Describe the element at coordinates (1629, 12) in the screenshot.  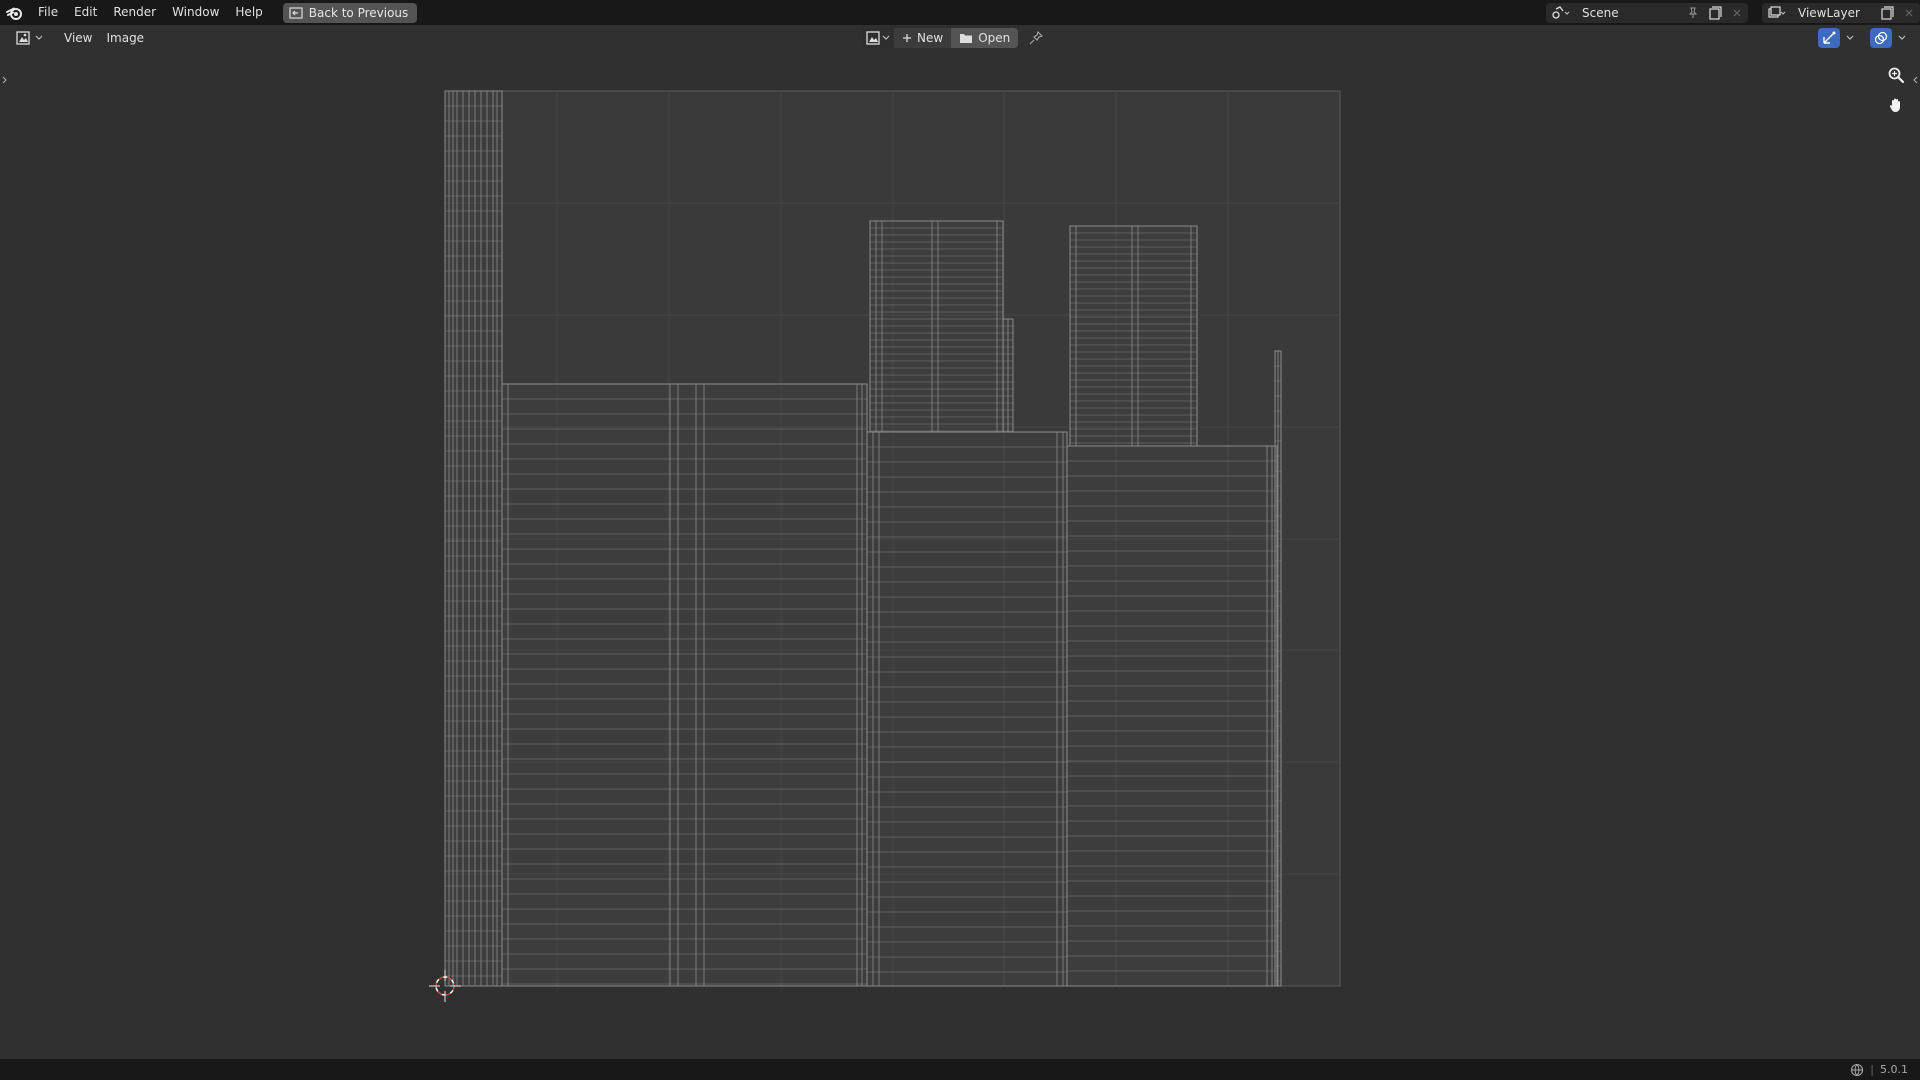
I see `scene-name-field: Scene` at that location.